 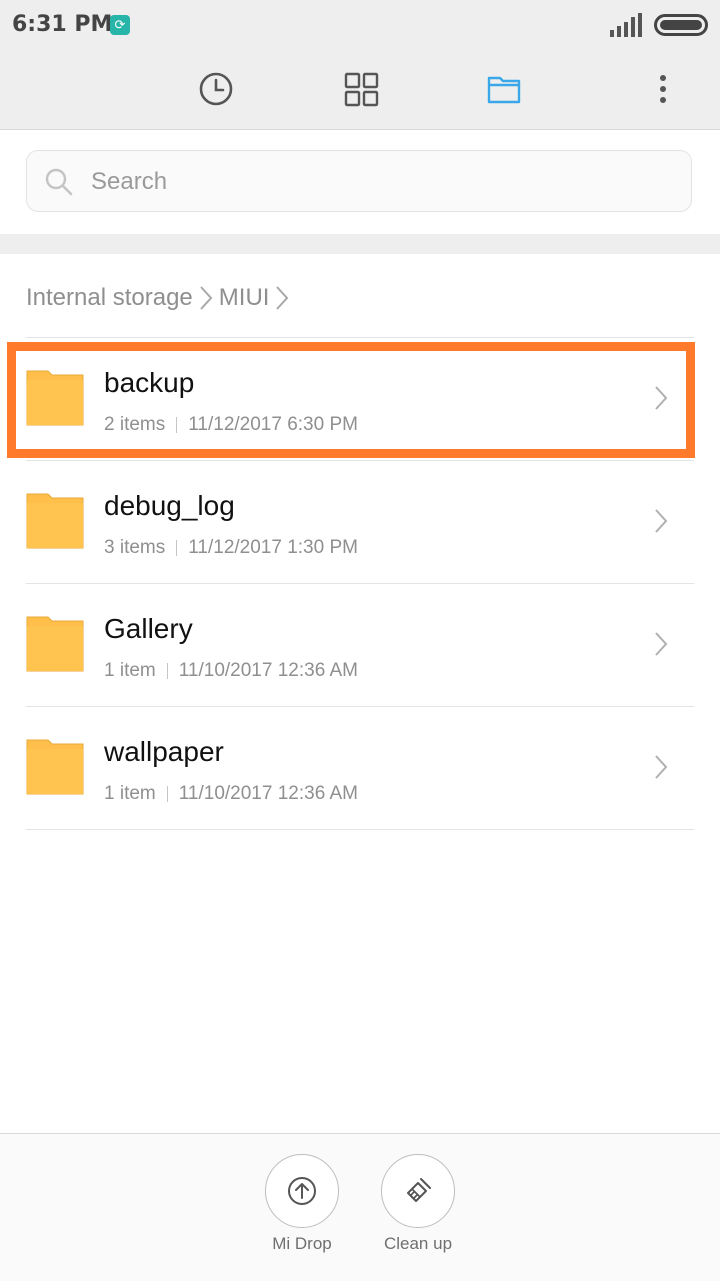 What do you see at coordinates (302, 1243) in the screenshot?
I see `mi-drop-label: Mi Drop` at bounding box center [302, 1243].